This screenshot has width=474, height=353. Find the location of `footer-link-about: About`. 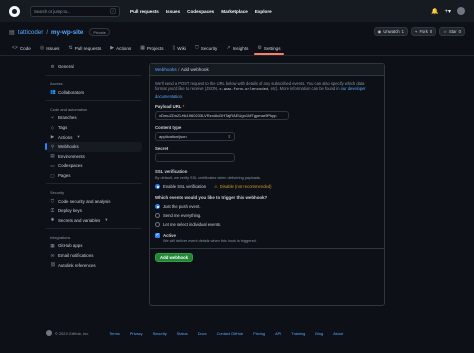

footer-link-about: About is located at coordinates (338, 333).